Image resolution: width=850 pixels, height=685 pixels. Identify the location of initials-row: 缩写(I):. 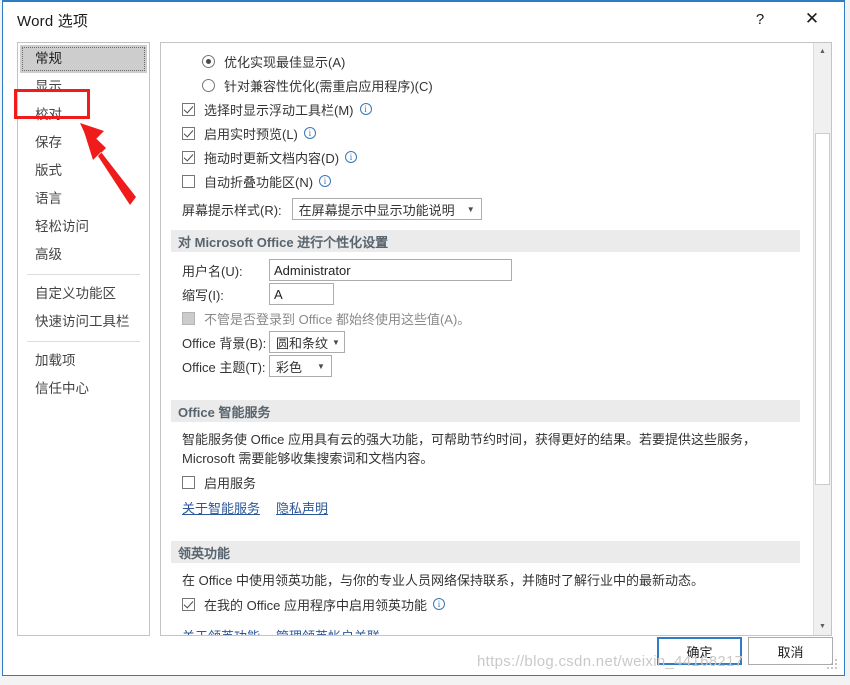
(486, 294).